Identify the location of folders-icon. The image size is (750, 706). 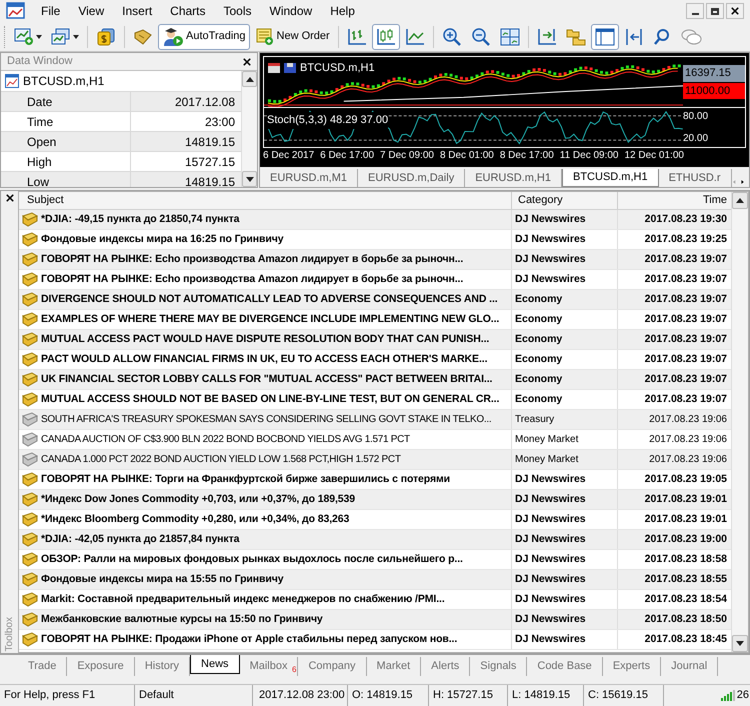
(576, 37).